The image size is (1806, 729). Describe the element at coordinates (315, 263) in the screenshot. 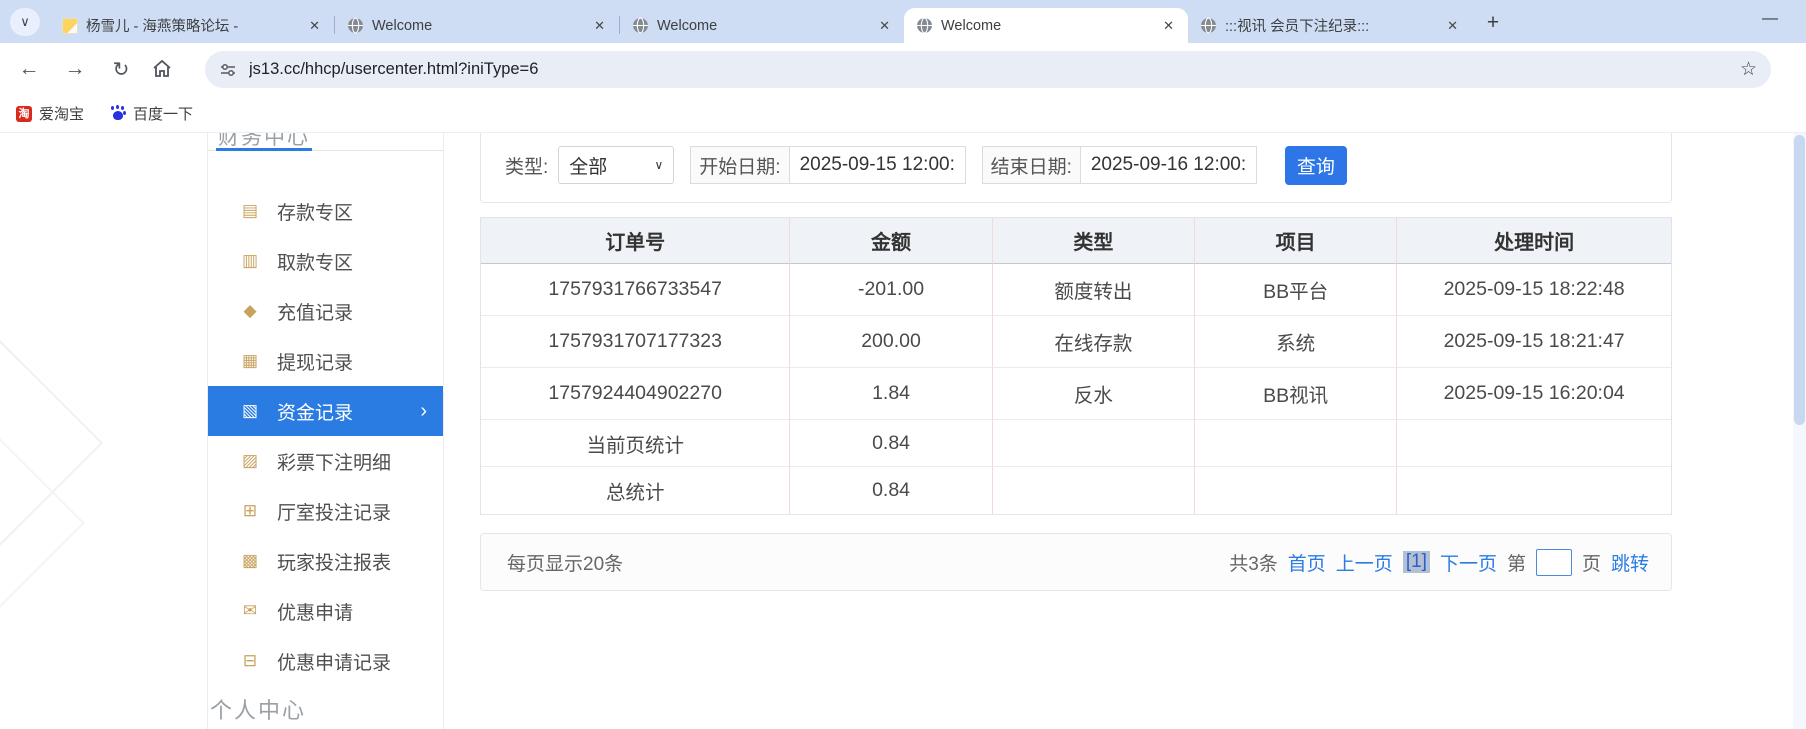

I see `sidebar-item-label: 取款专区` at that location.